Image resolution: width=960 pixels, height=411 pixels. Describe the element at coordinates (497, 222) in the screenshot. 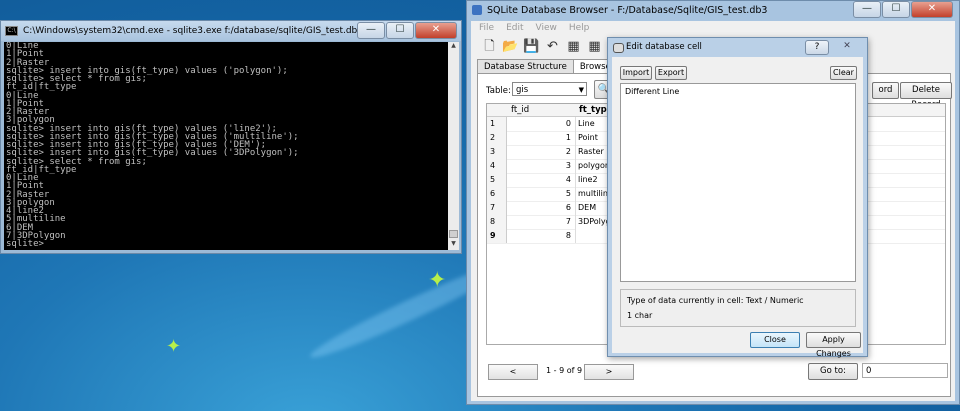

I see `row-number: 8` at that location.